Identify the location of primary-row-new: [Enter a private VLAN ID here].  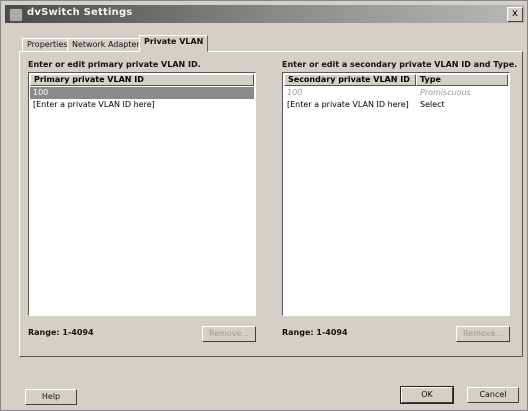
(142, 105).